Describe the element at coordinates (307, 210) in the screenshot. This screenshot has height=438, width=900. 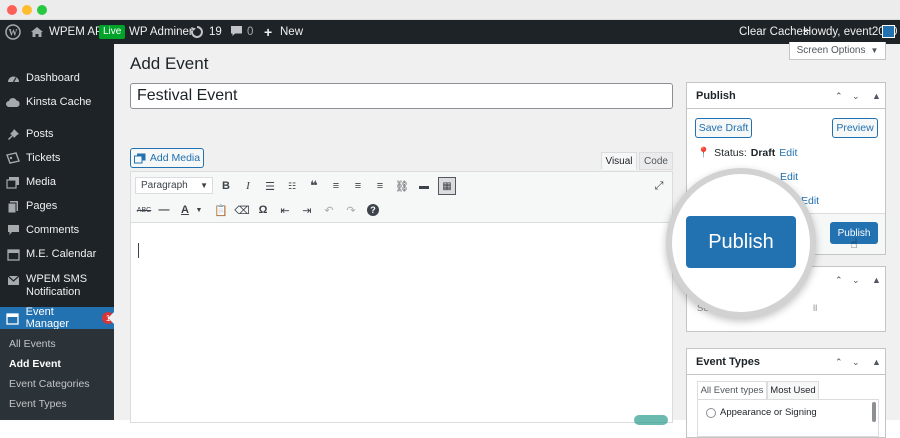
I see `indent-icon: ⇥` at that location.